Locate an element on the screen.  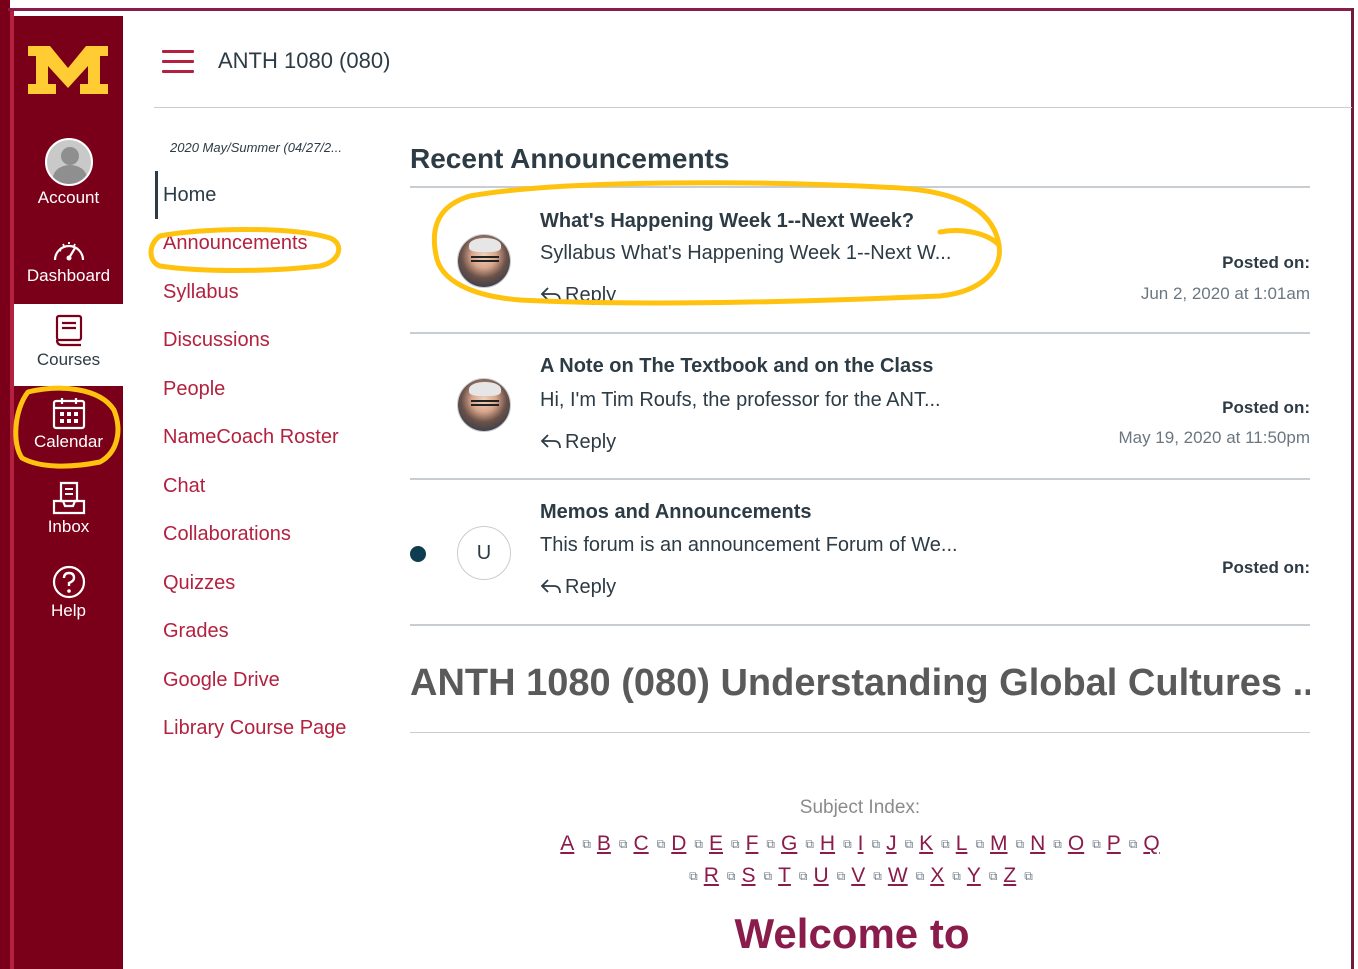
subject-index-letter-s: S is located at coordinates (748, 875).